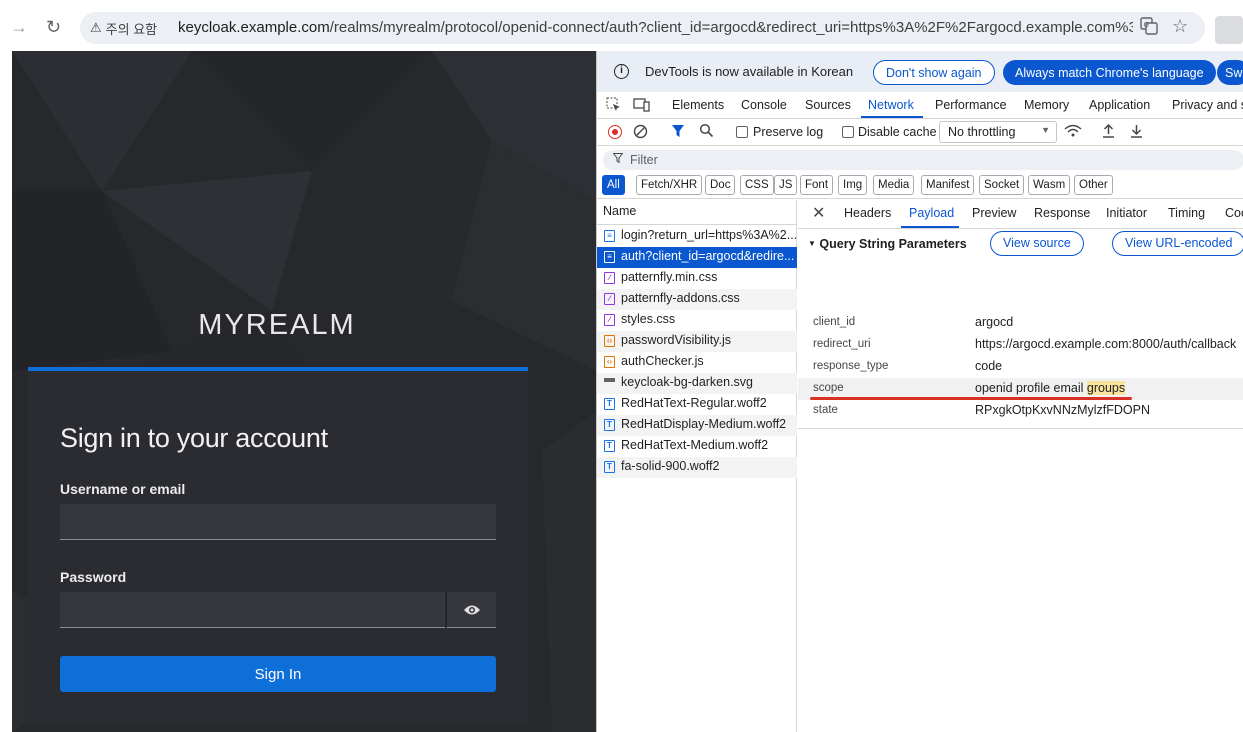 Image resolution: width=1243 pixels, height=732 pixels. I want to click on param-key: redirect_uri, so click(842, 344).